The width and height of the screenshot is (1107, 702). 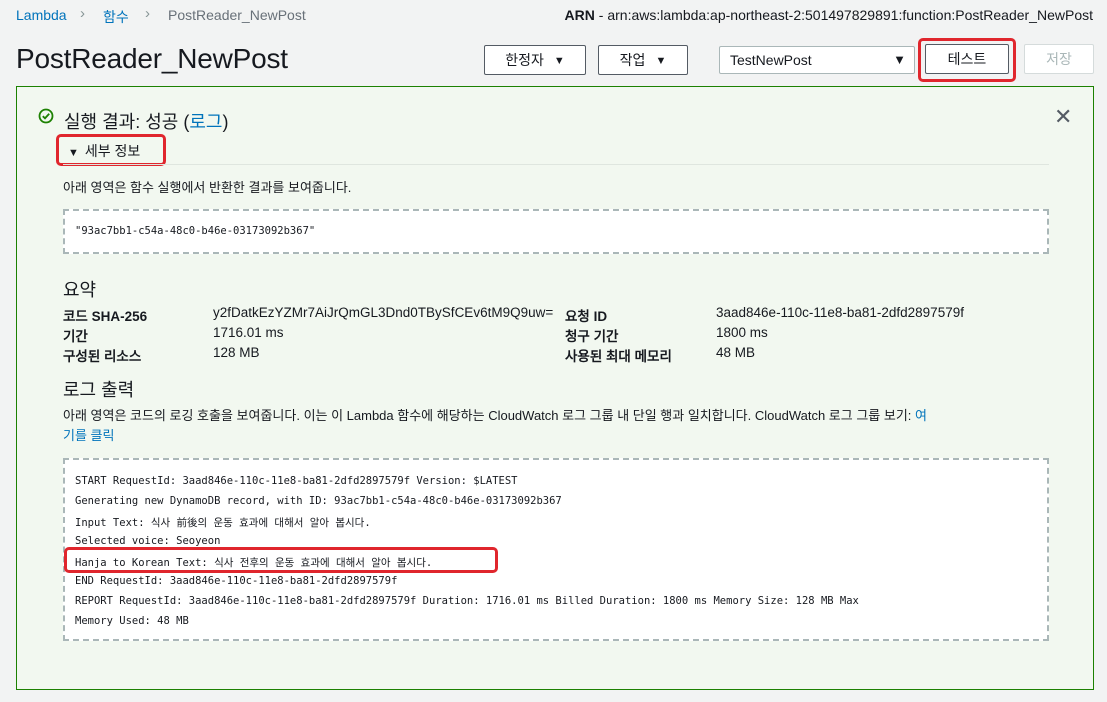 What do you see at coordinates (817, 60) in the screenshot?
I see `test-event-select: TestNewPost ▼` at bounding box center [817, 60].